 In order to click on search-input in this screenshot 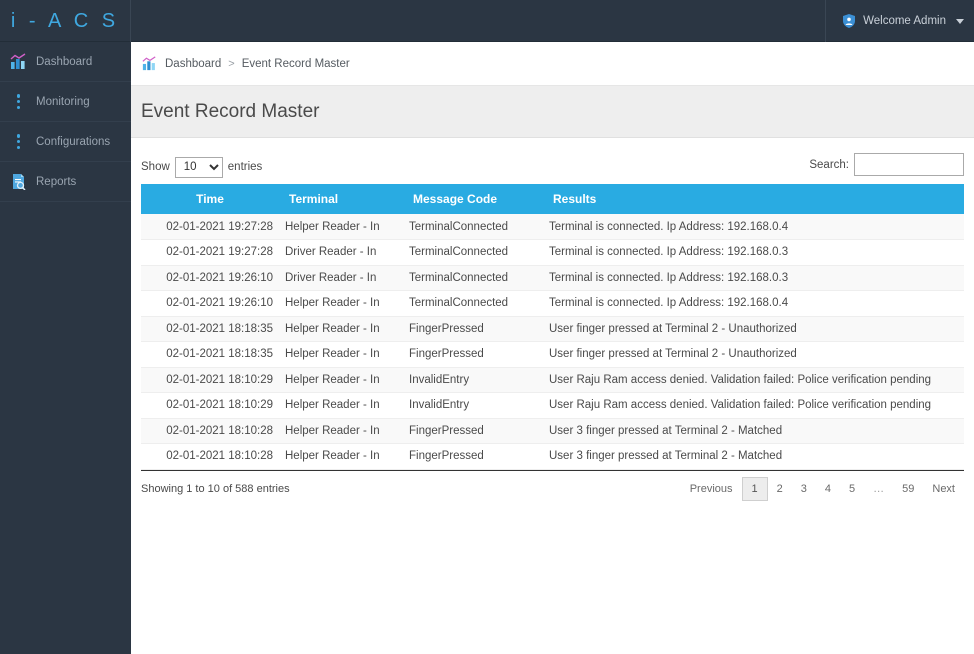, I will do `click(909, 164)`.